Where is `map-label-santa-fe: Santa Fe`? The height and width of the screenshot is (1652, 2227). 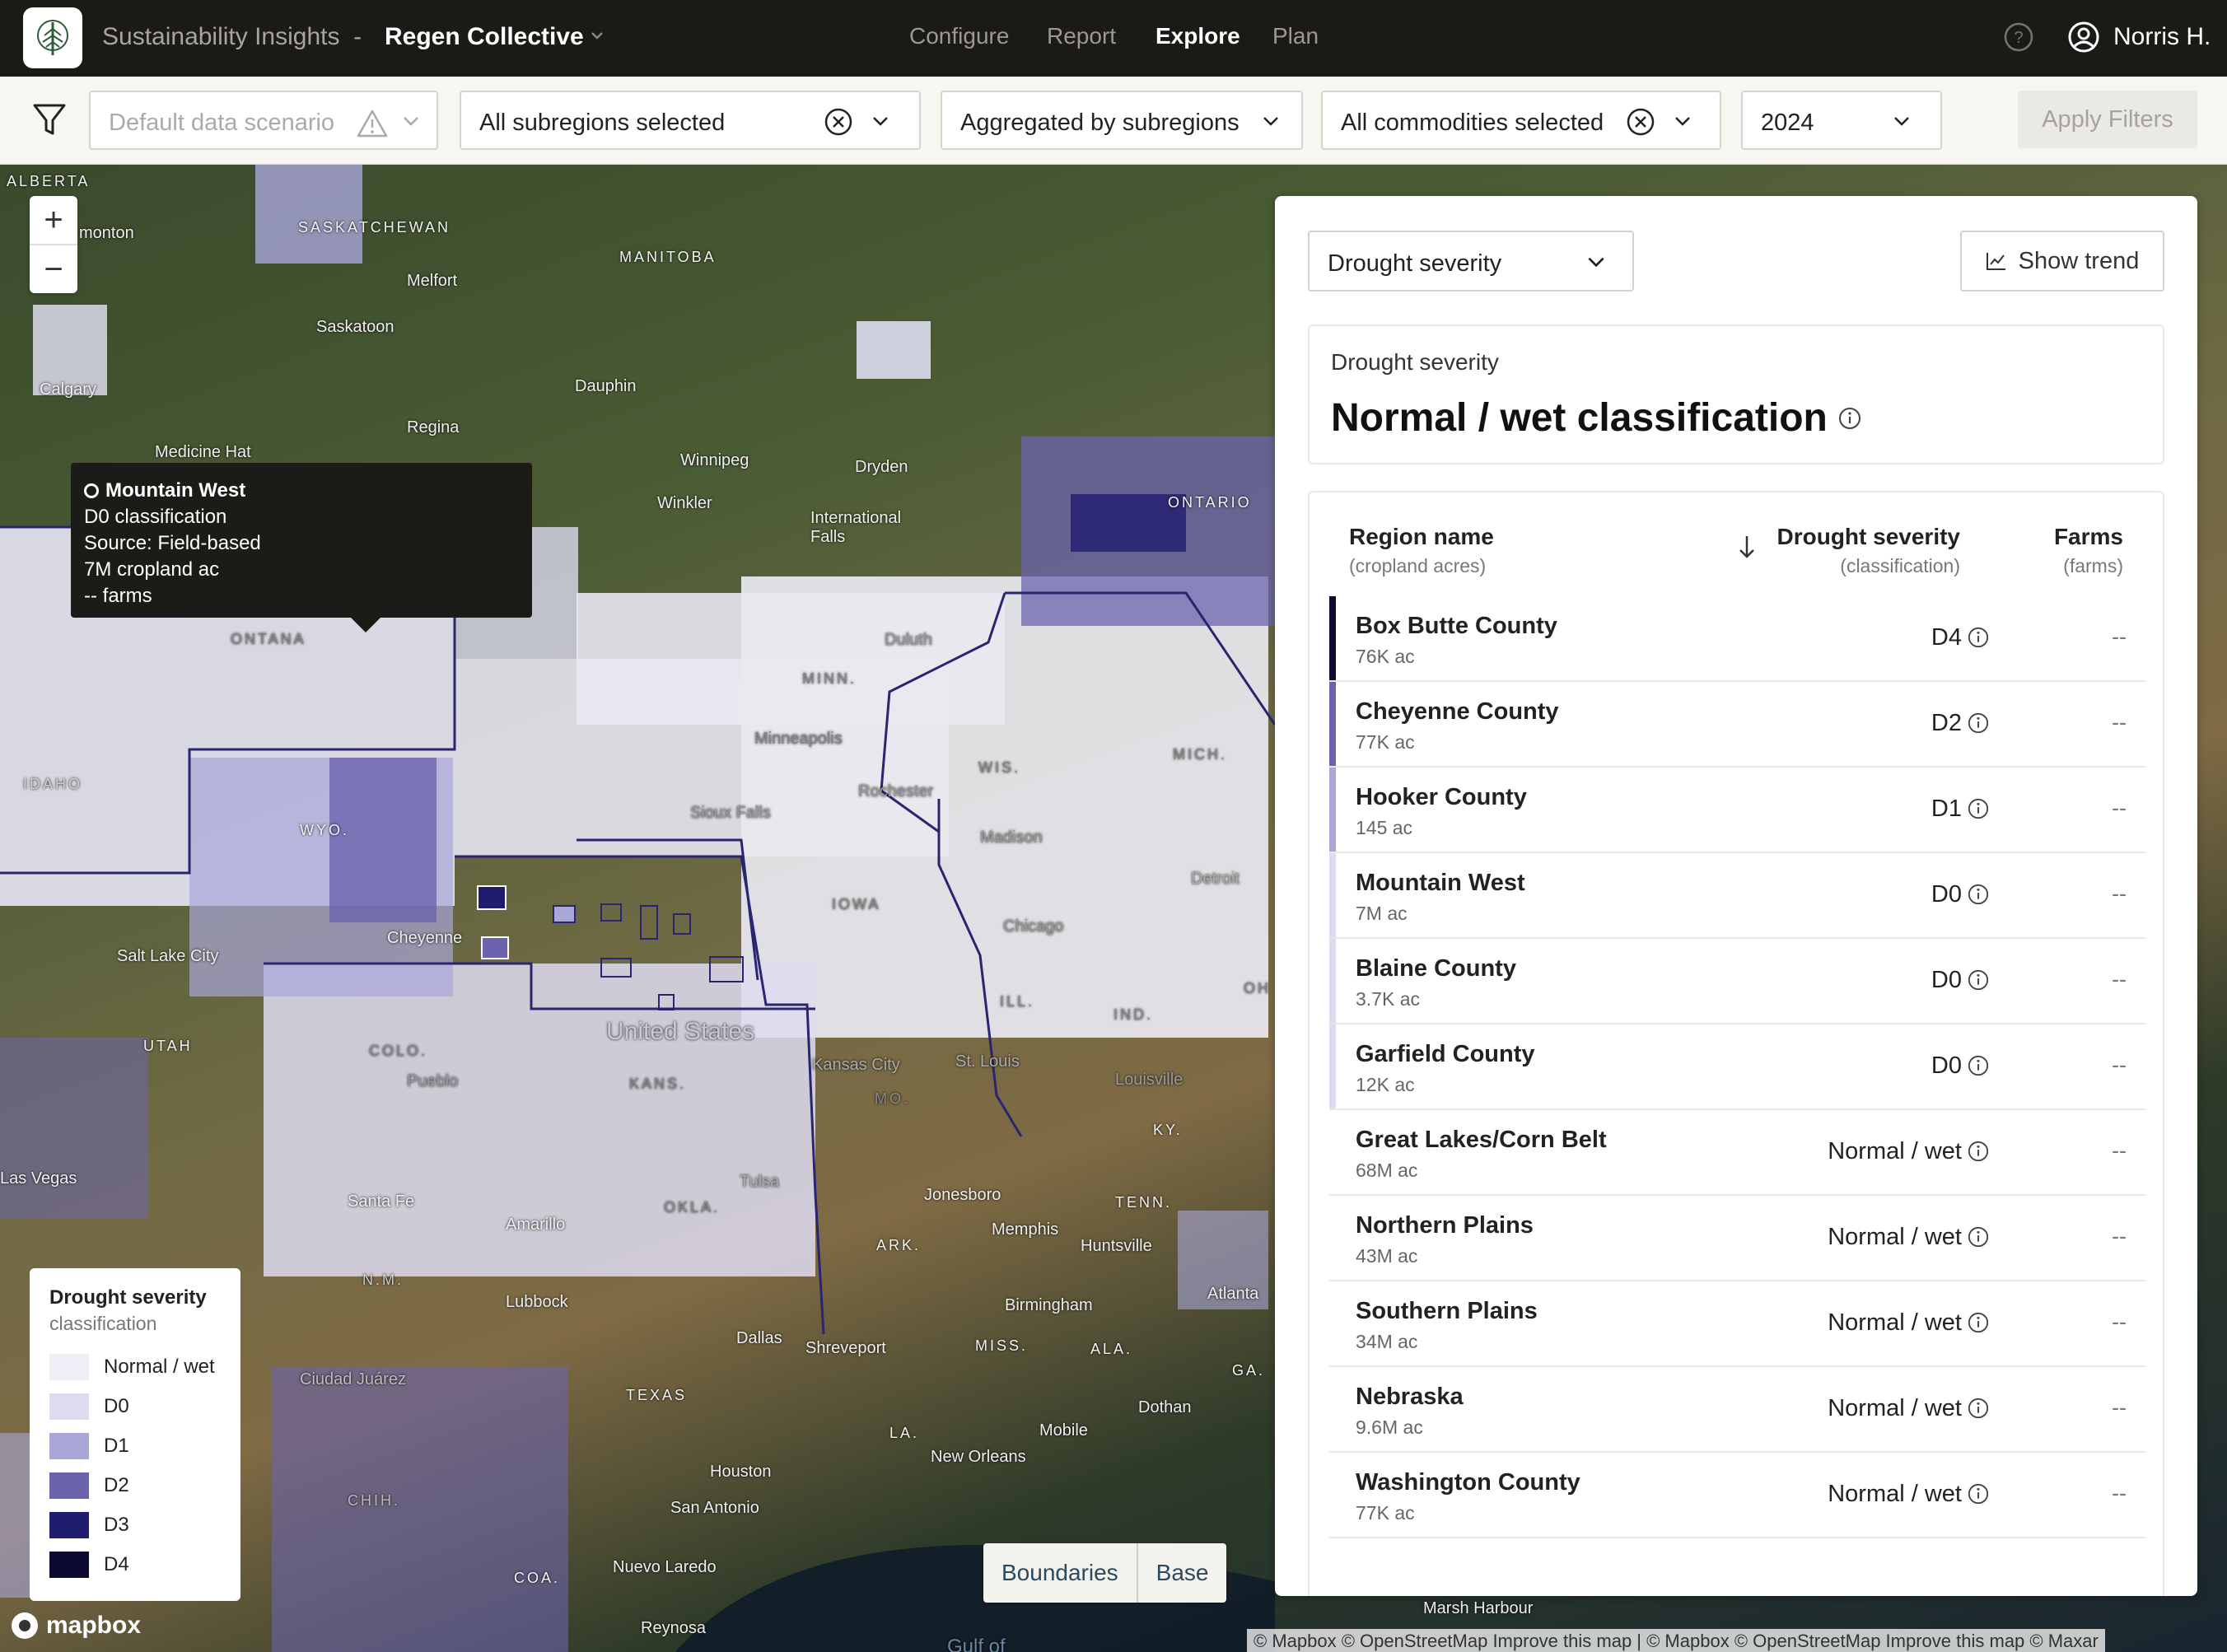
map-label-santa-fe: Santa Fe is located at coordinates (381, 1201).